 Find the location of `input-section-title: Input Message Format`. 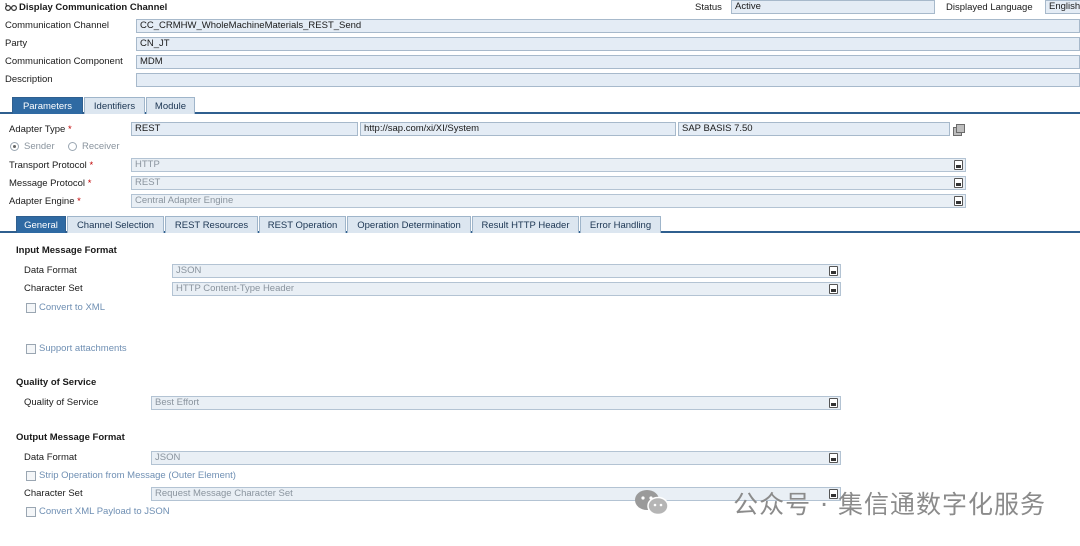

input-section-title: Input Message Format is located at coordinates (66, 250).